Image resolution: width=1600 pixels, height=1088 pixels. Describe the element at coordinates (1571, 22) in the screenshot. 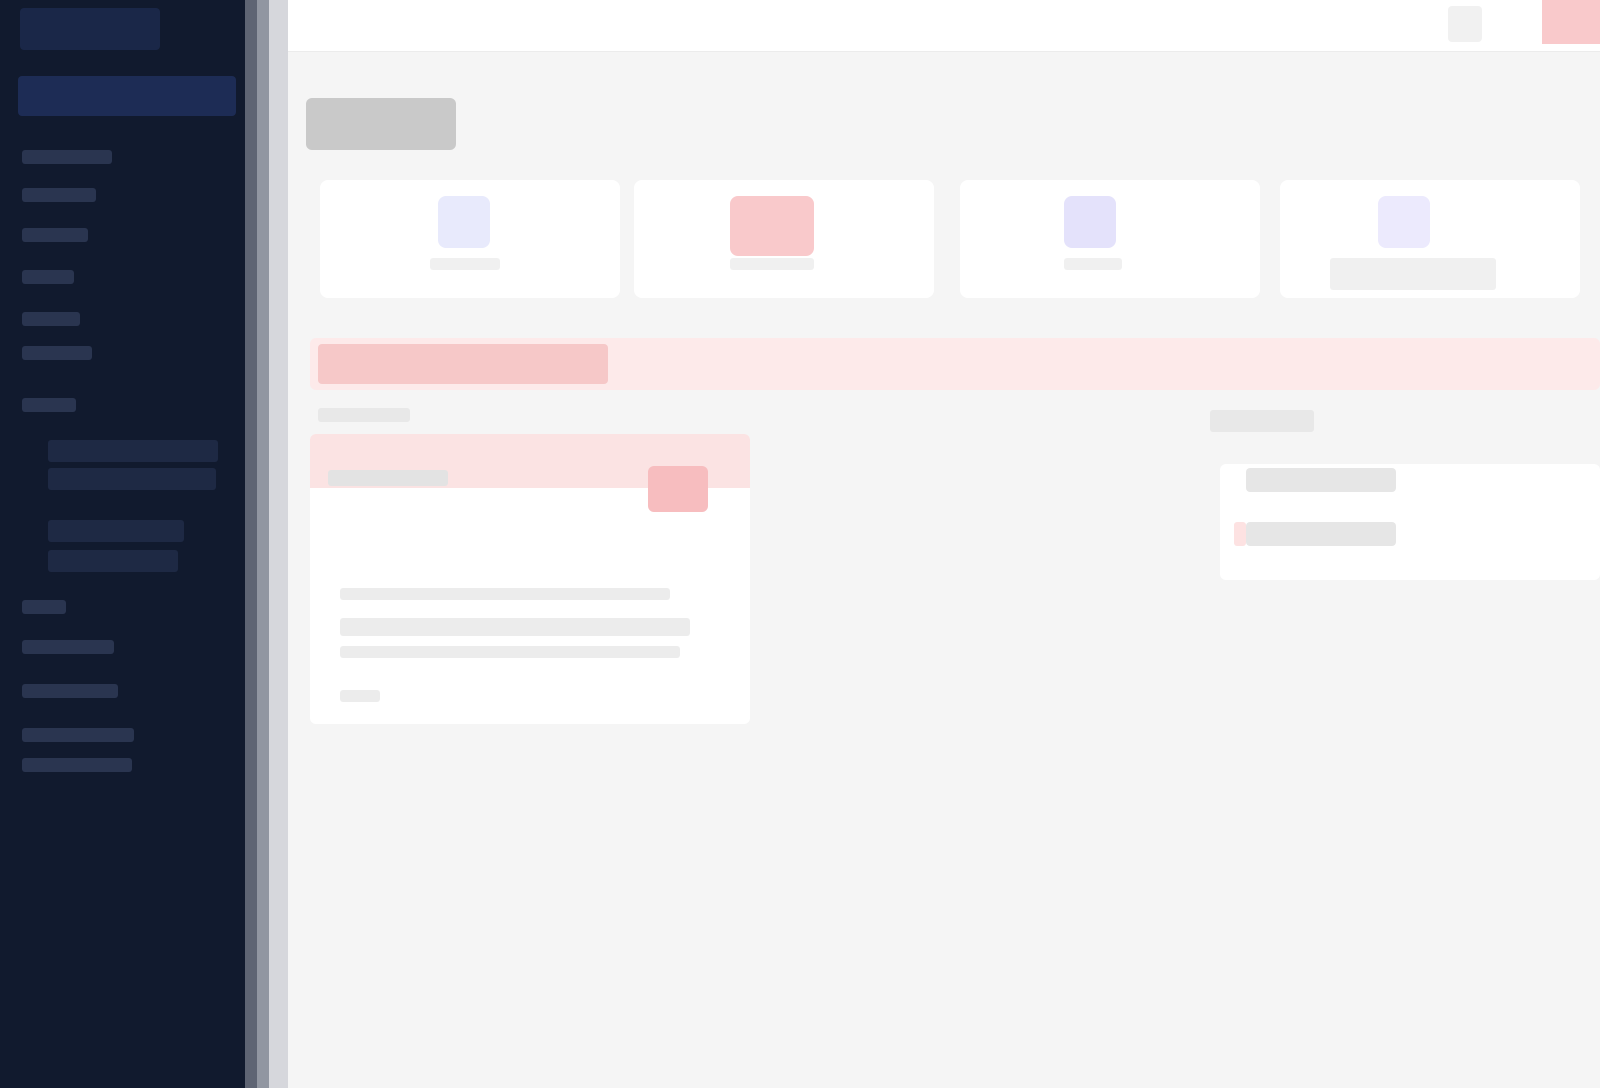

I see `alert-icon` at that location.